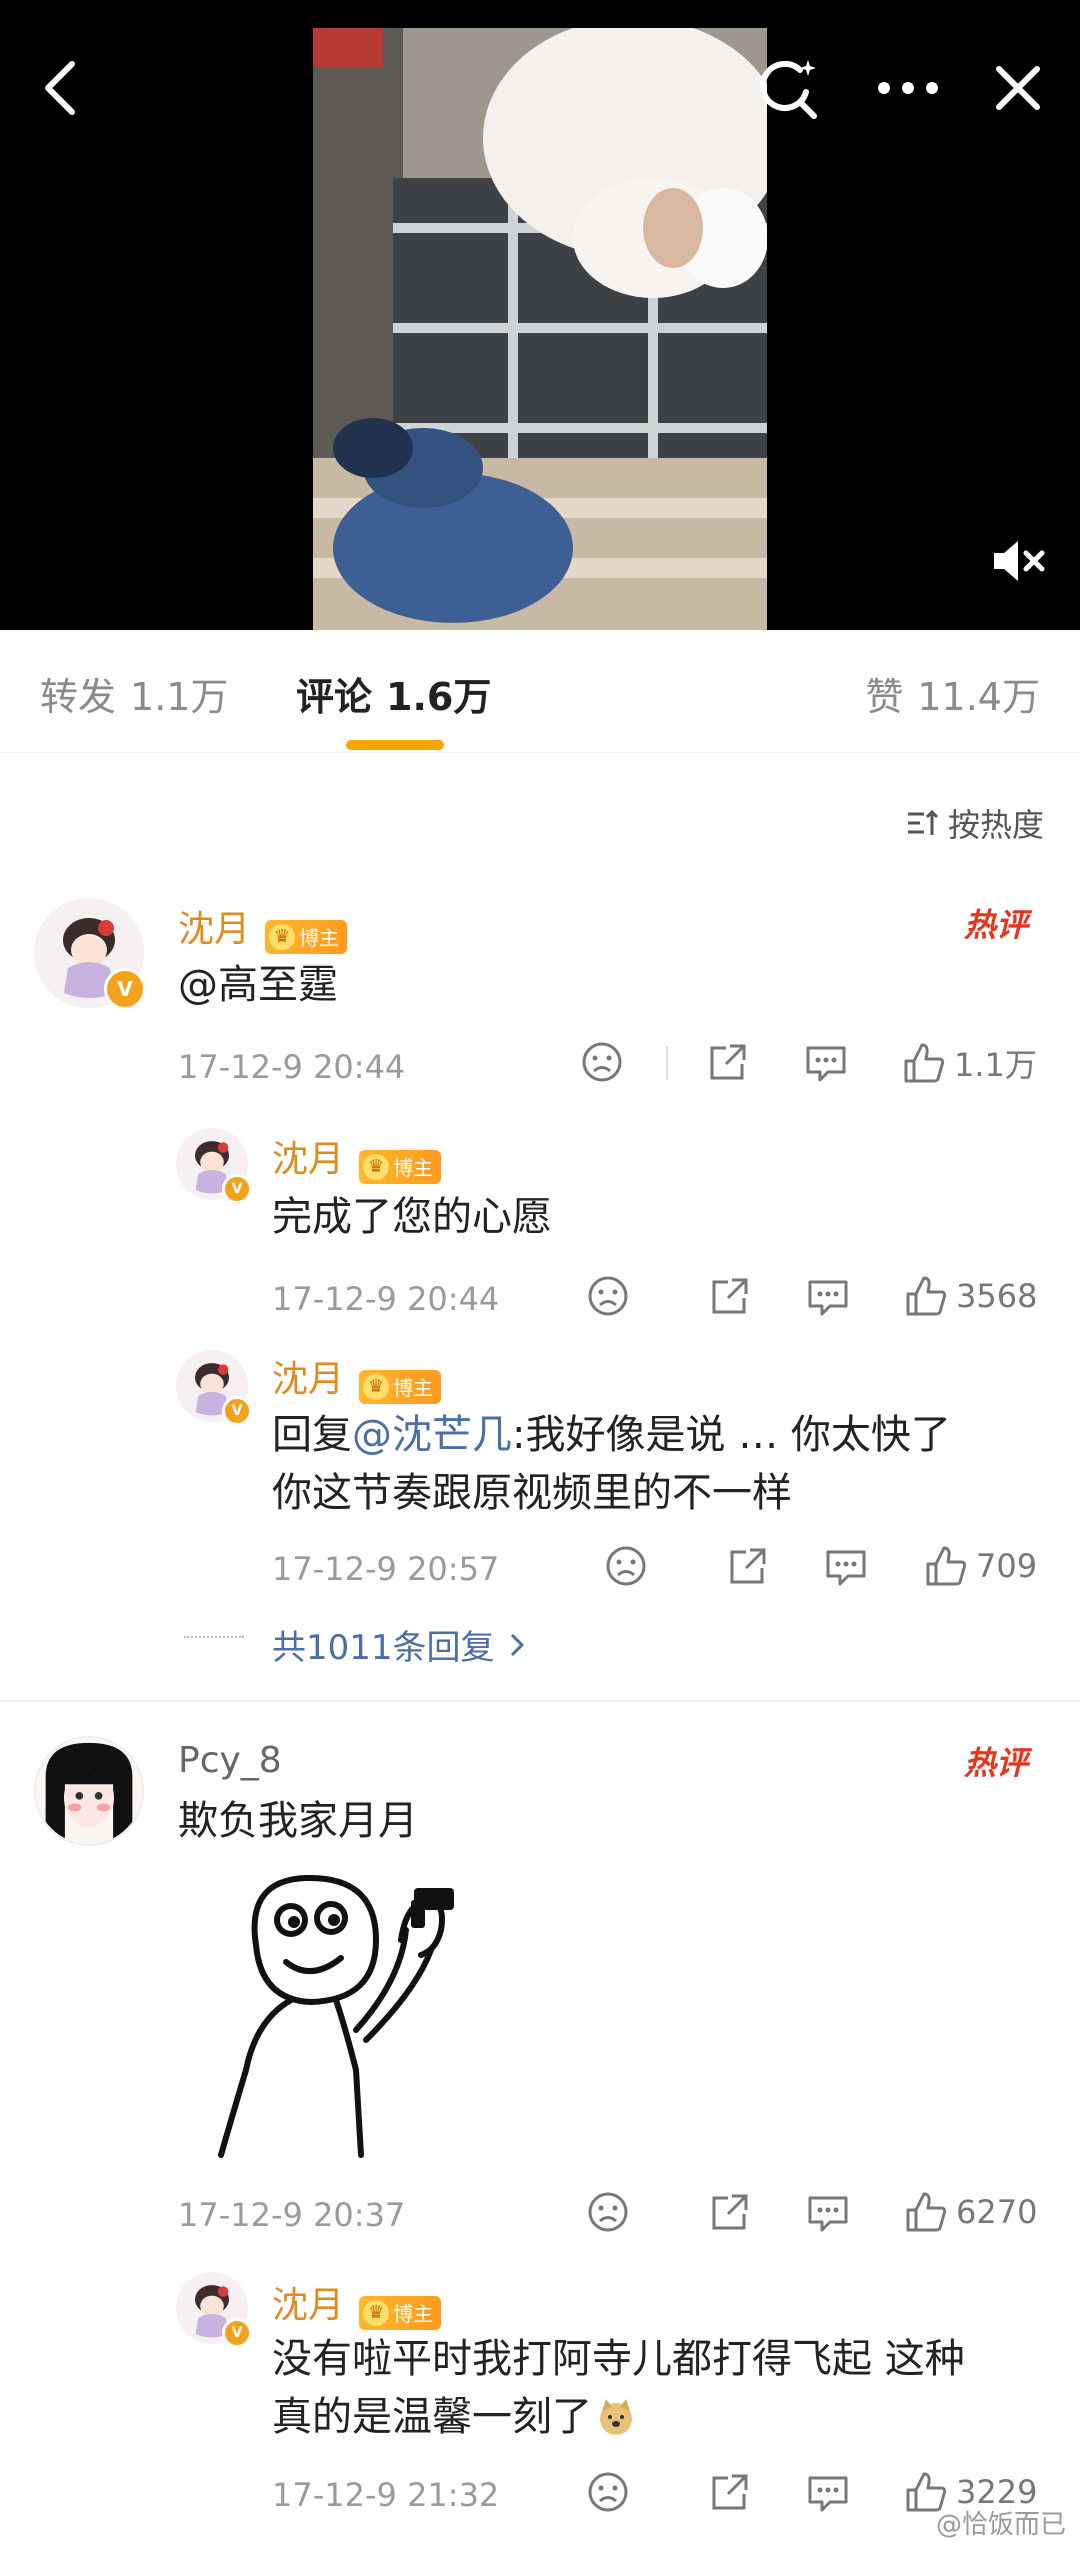 This screenshot has height=2556, width=1080. I want to click on chevron-left-icon, so click(60, 88).